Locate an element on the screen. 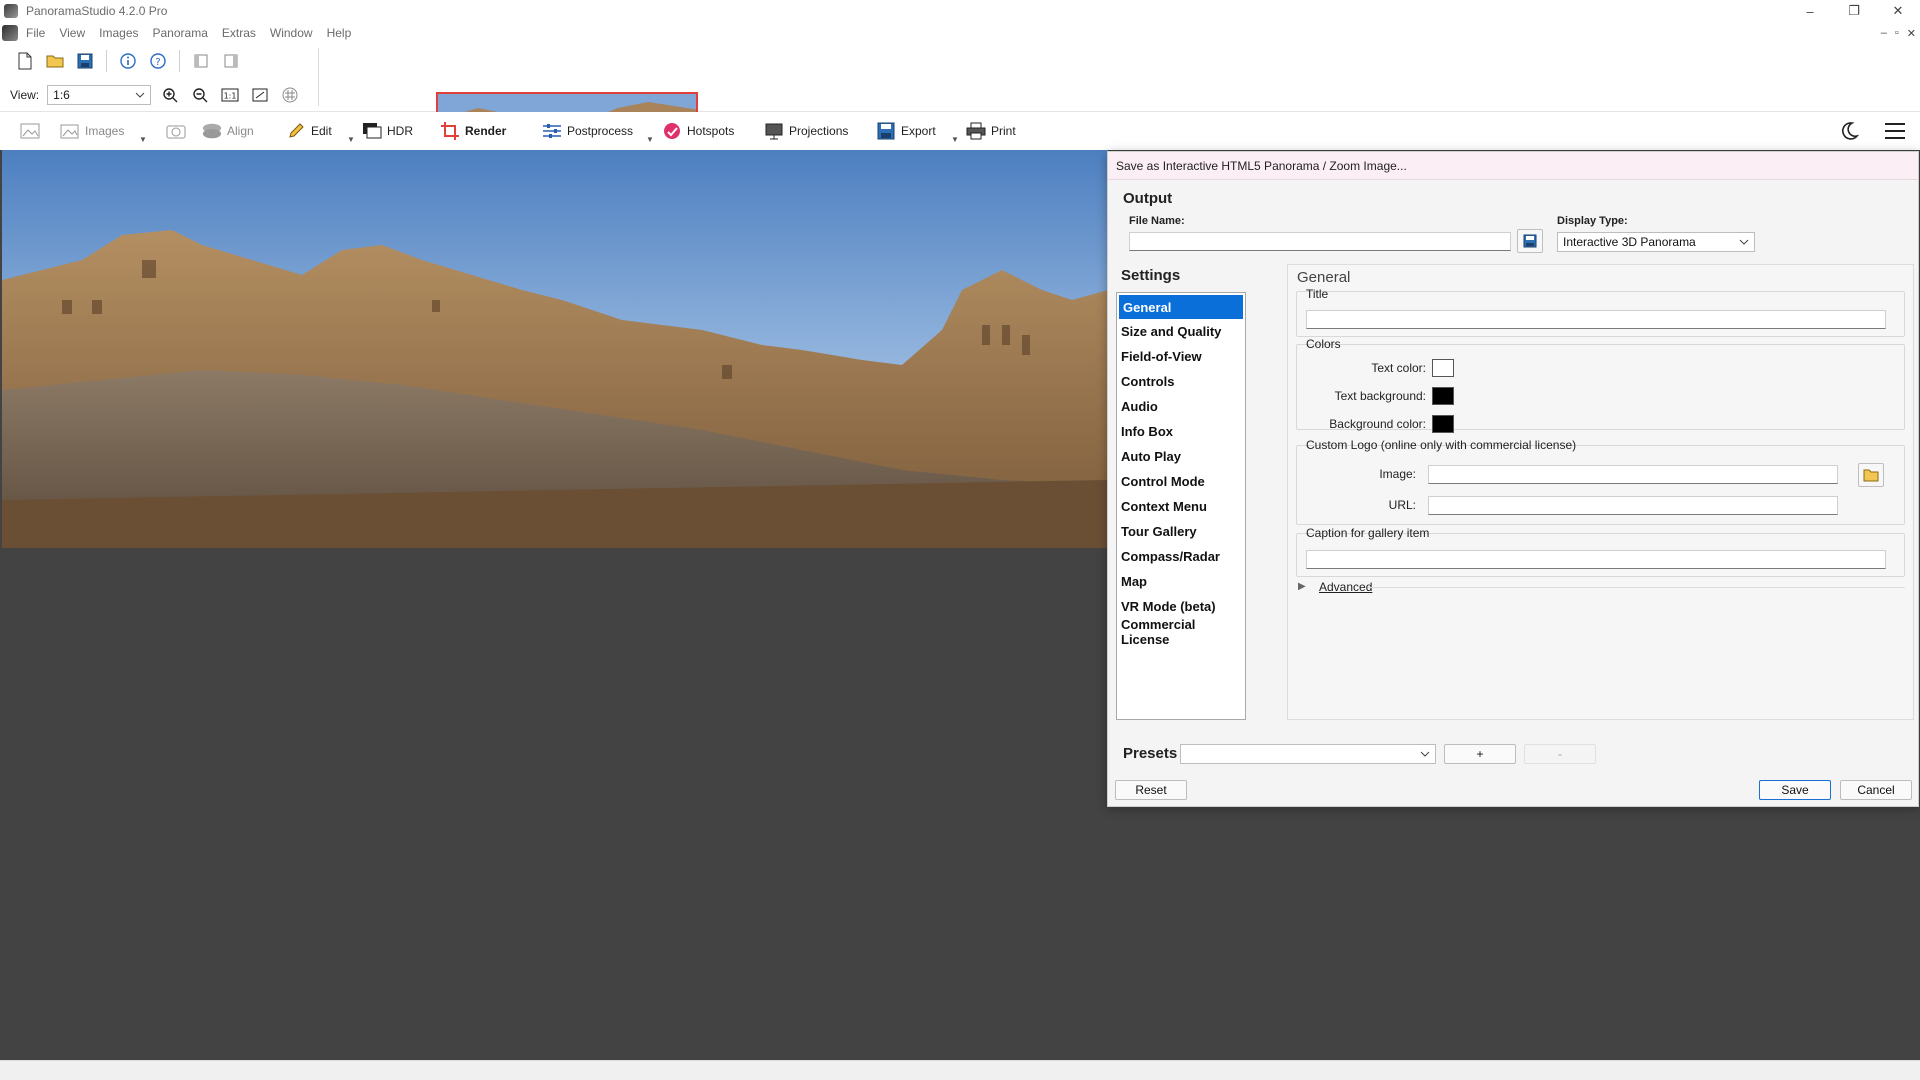  caption-group-label: Caption for gallery item is located at coordinates (1368, 533).